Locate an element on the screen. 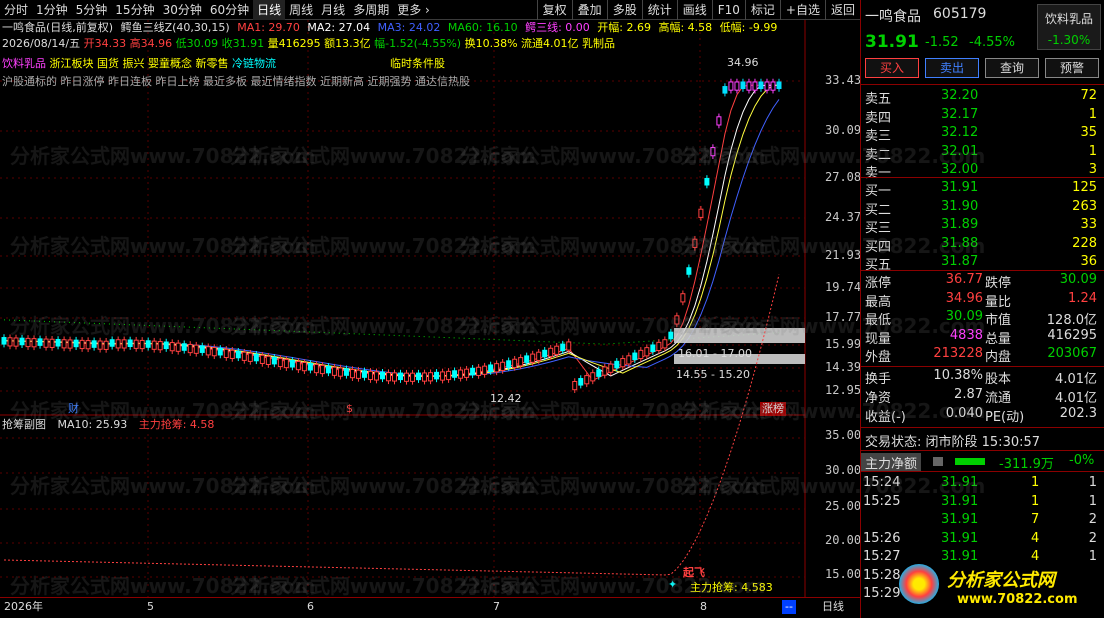  tick-row: 15:26 31.91 4 2 is located at coordinates (980, 538).